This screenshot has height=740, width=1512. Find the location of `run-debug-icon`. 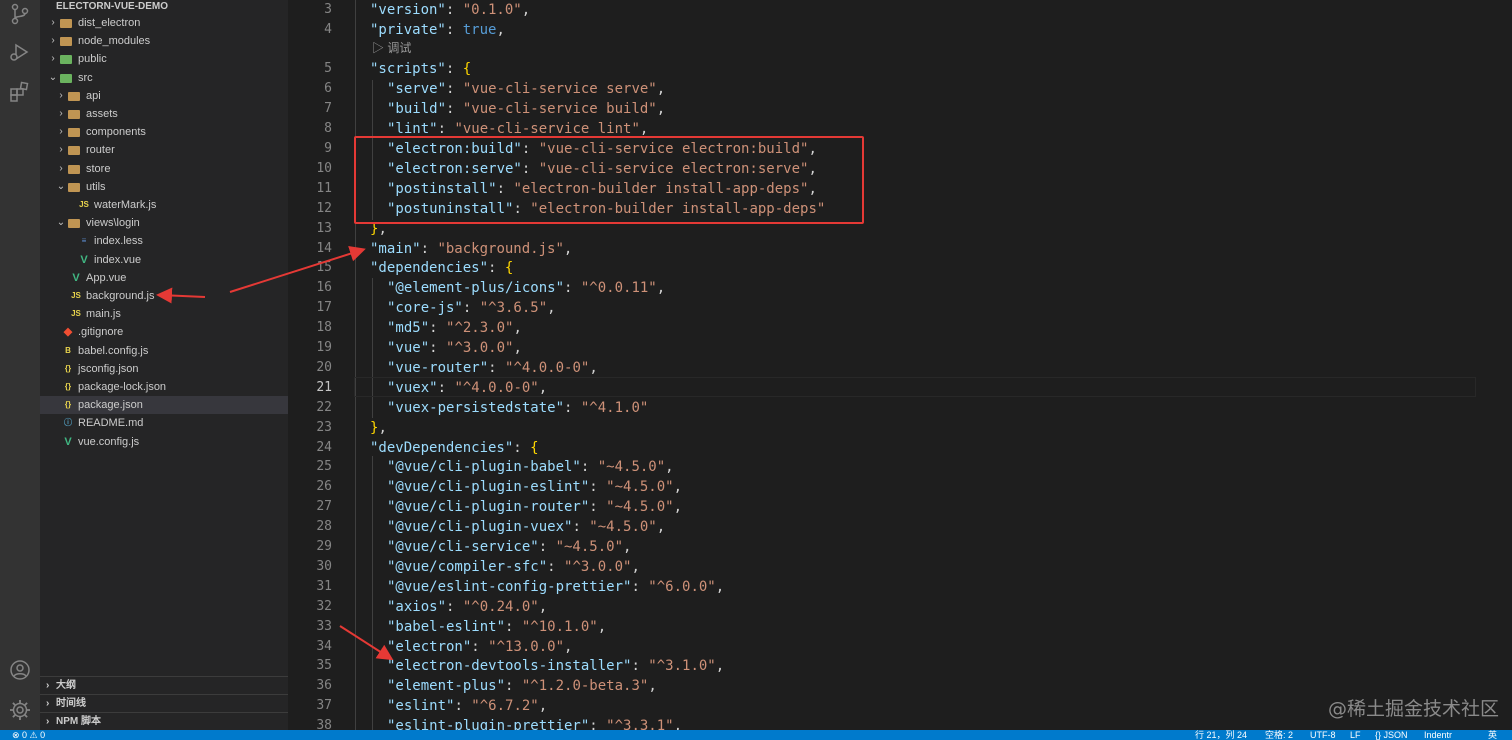

run-debug-icon is located at coordinates (20, 52).